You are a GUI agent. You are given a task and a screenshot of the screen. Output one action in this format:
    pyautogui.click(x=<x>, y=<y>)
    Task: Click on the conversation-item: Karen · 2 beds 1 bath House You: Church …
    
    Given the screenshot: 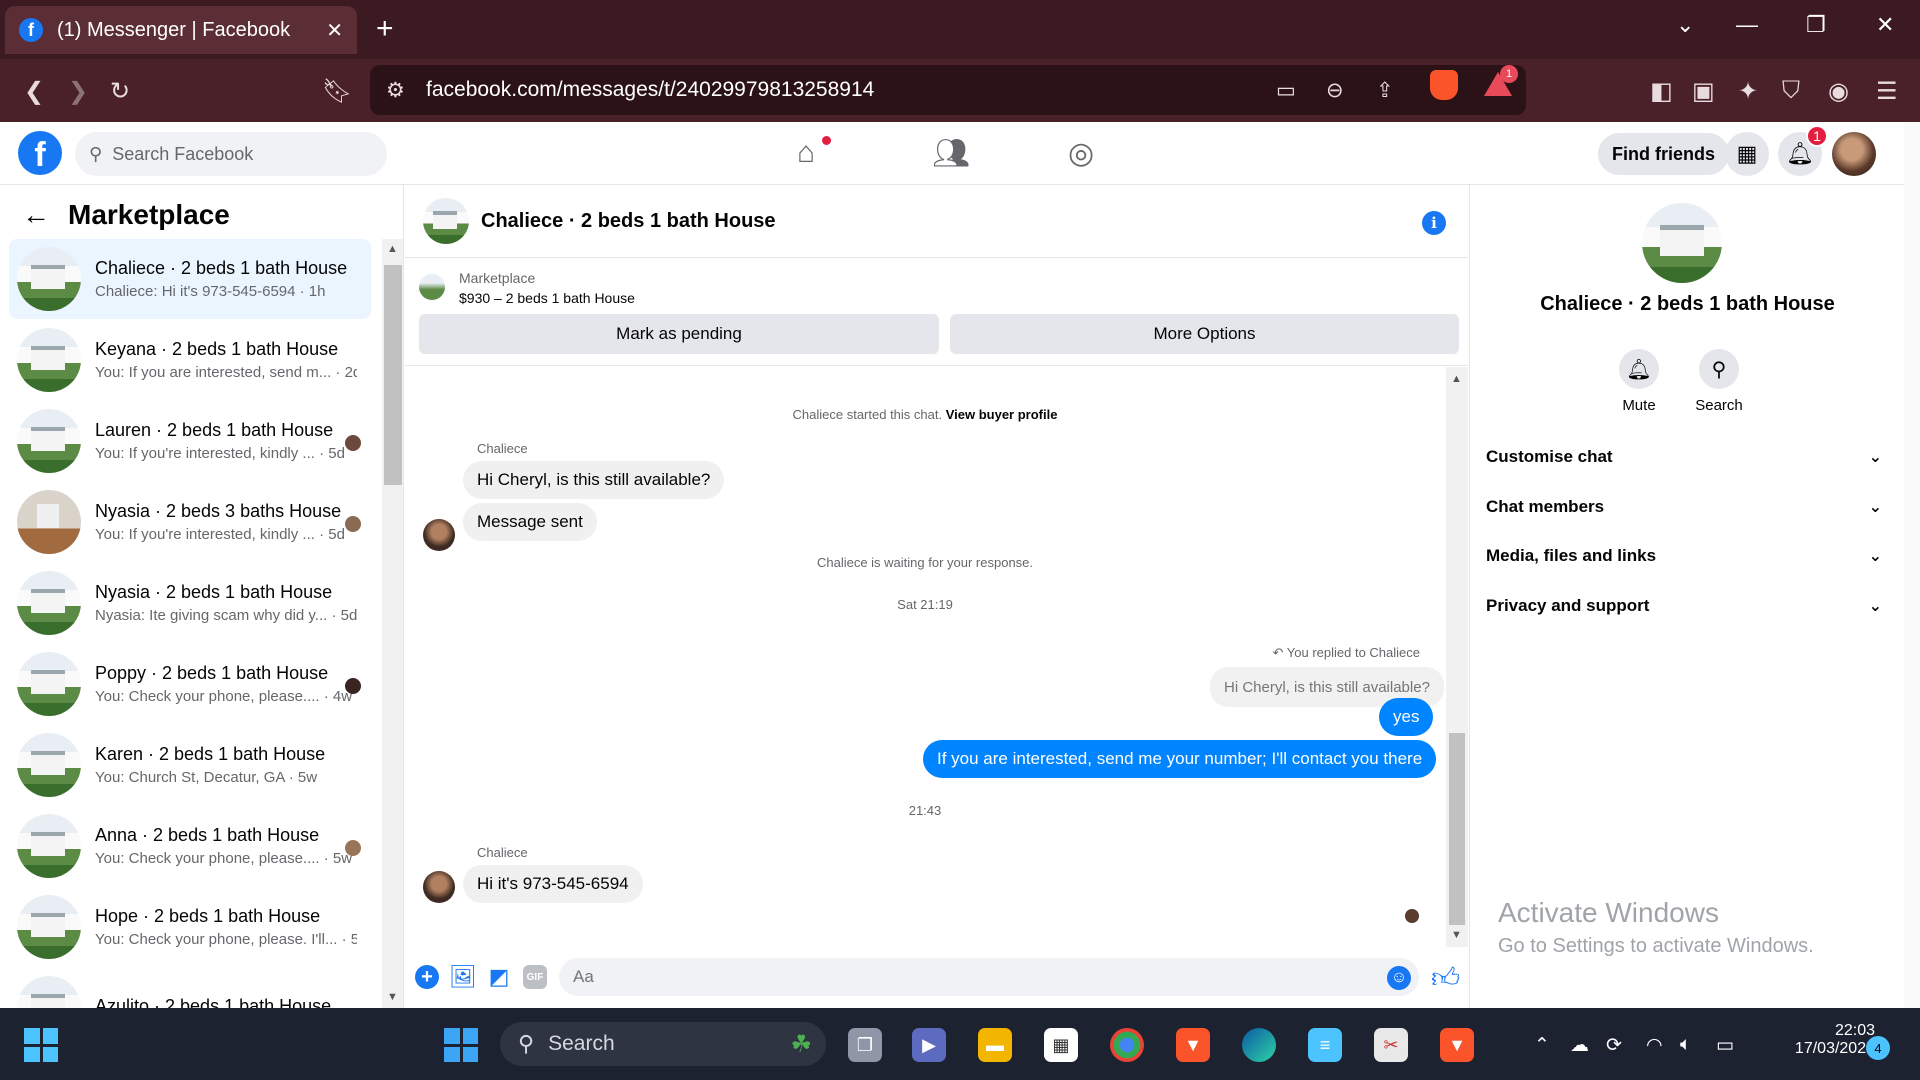 What is the action you would take?
    pyautogui.click(x=190, y=765)
    